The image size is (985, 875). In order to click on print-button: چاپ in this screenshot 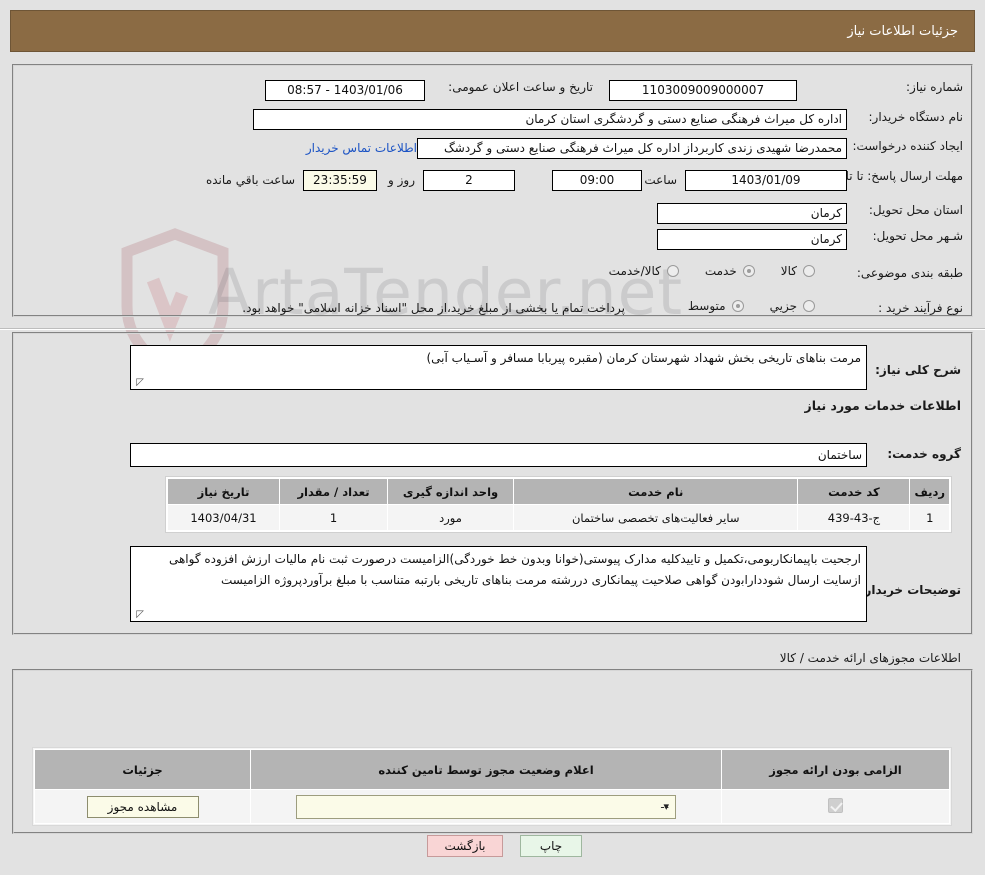, I will do `click(551, 846)`.